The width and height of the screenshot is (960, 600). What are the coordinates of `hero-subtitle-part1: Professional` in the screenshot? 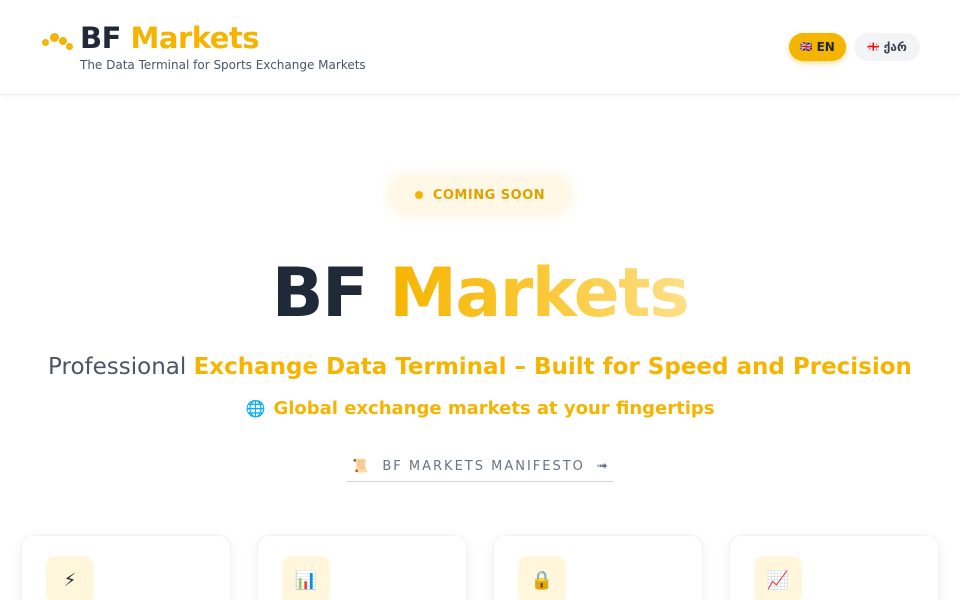 It's located at (117, 367).